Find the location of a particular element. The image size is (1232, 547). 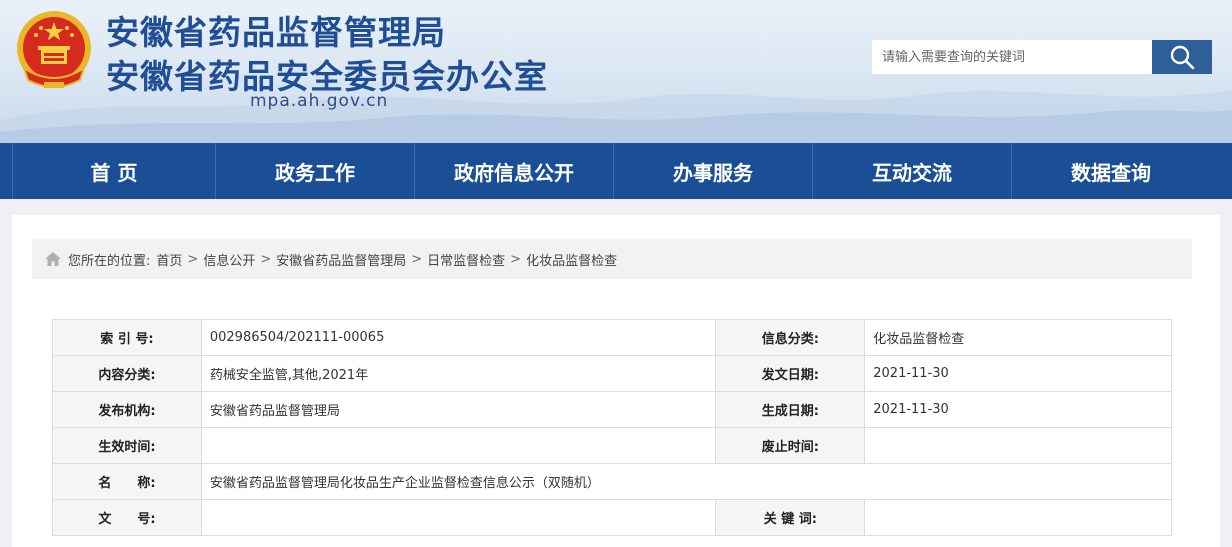

site-title-primary: 安徽省药品监督管理局 is located at coordinates (276, 32).